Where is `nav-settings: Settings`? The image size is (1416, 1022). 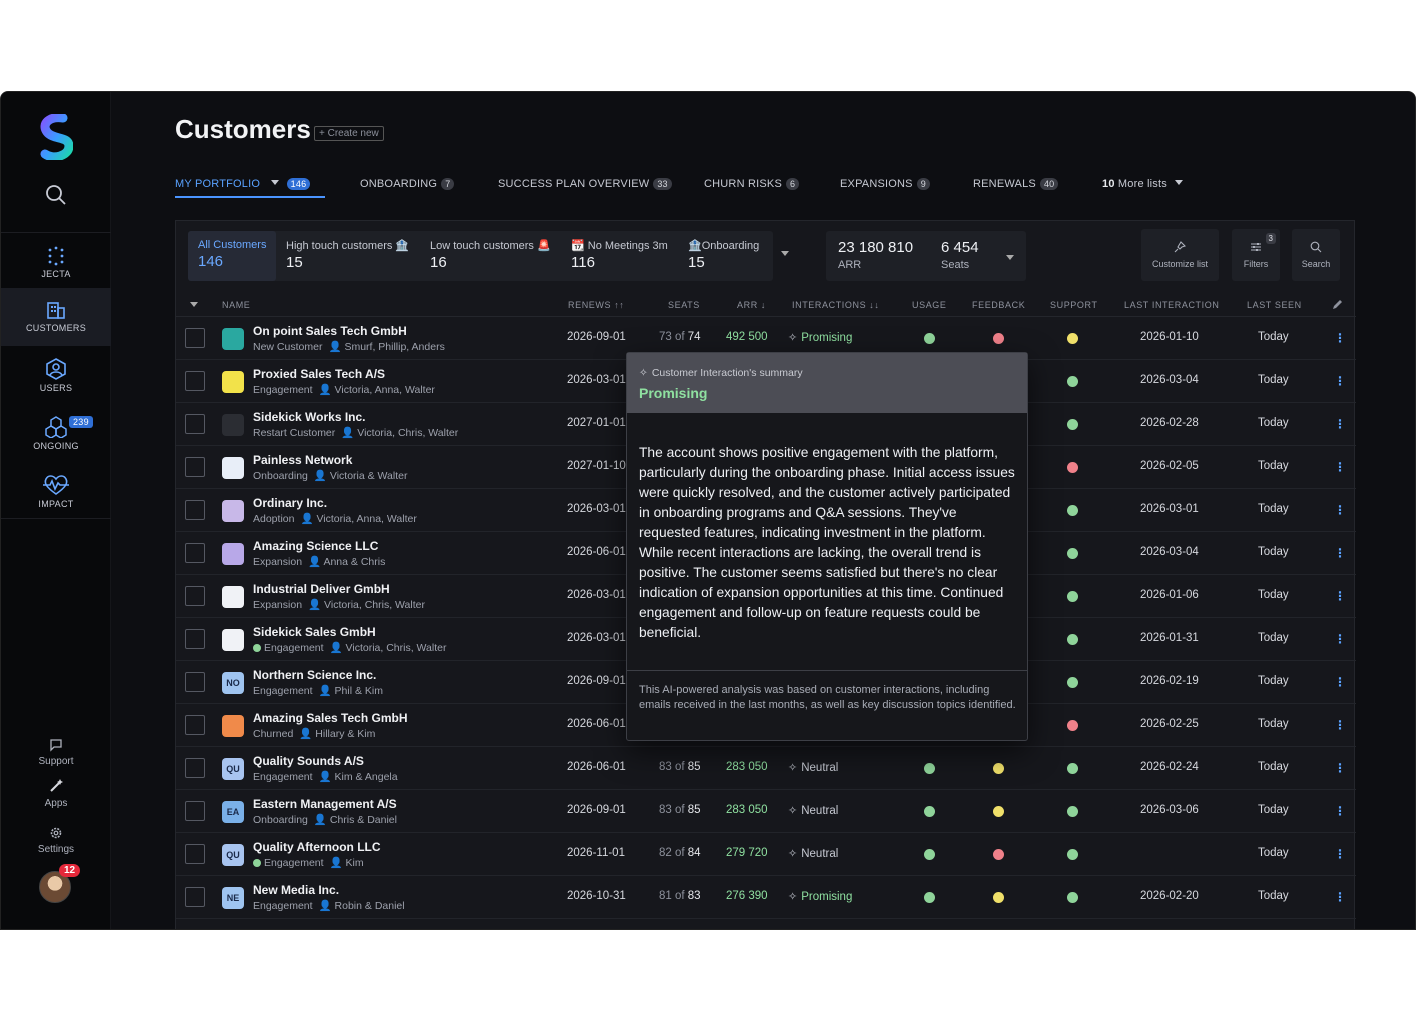 nav-settings: Settings is located at coordinates (56, 840).